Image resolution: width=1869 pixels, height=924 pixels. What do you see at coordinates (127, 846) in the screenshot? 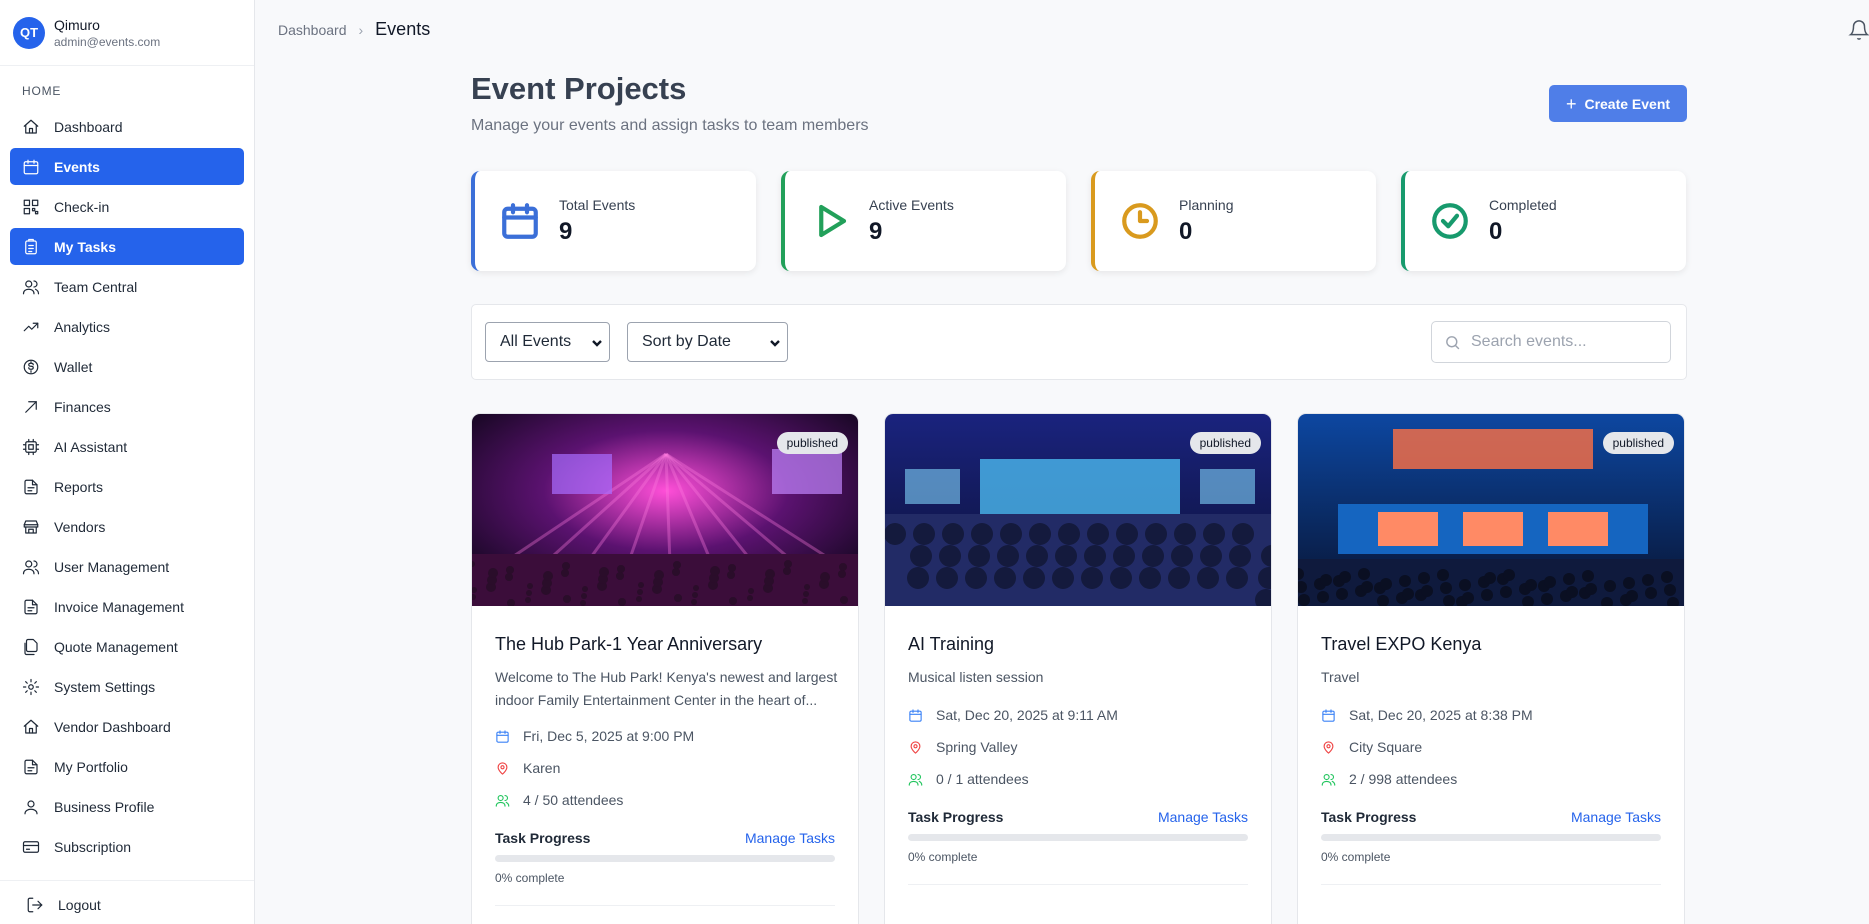
I see `sidebar-item-subscription: Subscription` at bounding box center [127, 846].